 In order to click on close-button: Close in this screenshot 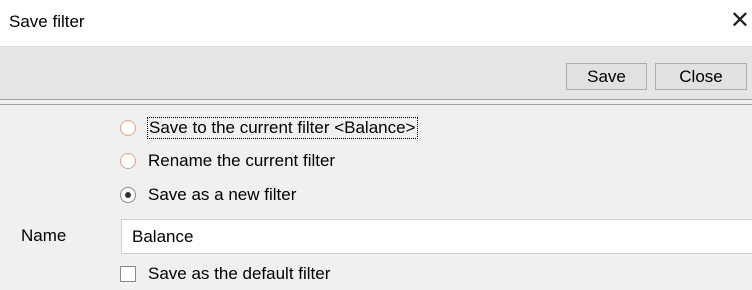, I will do `click(701, 76)`.